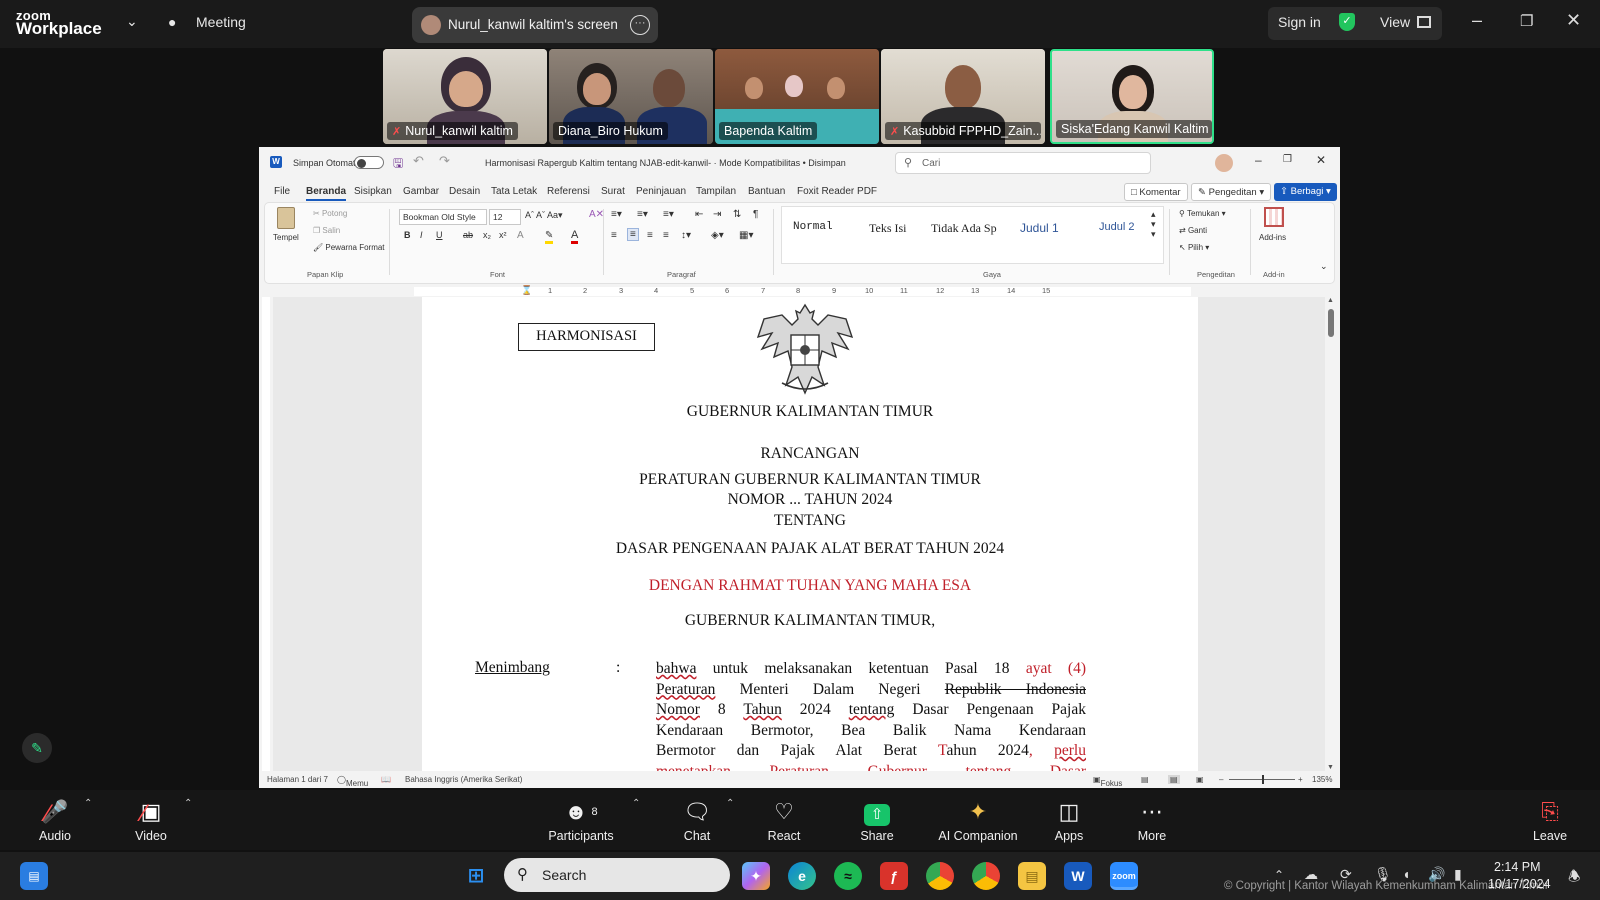 The width and height of the screenshot is (1600, 900). I want to click on file-explorer-icon: ▤, so click(1032, 876).